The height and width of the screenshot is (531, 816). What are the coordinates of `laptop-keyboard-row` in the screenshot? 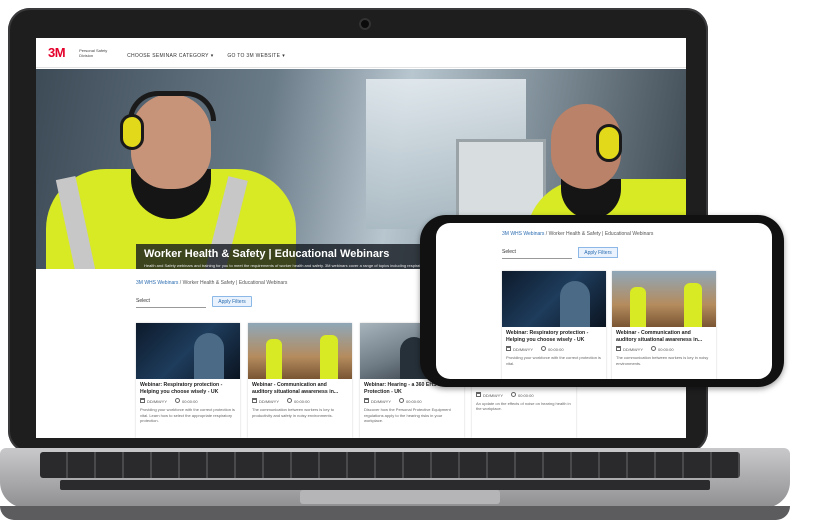 It's located at (385, 485).